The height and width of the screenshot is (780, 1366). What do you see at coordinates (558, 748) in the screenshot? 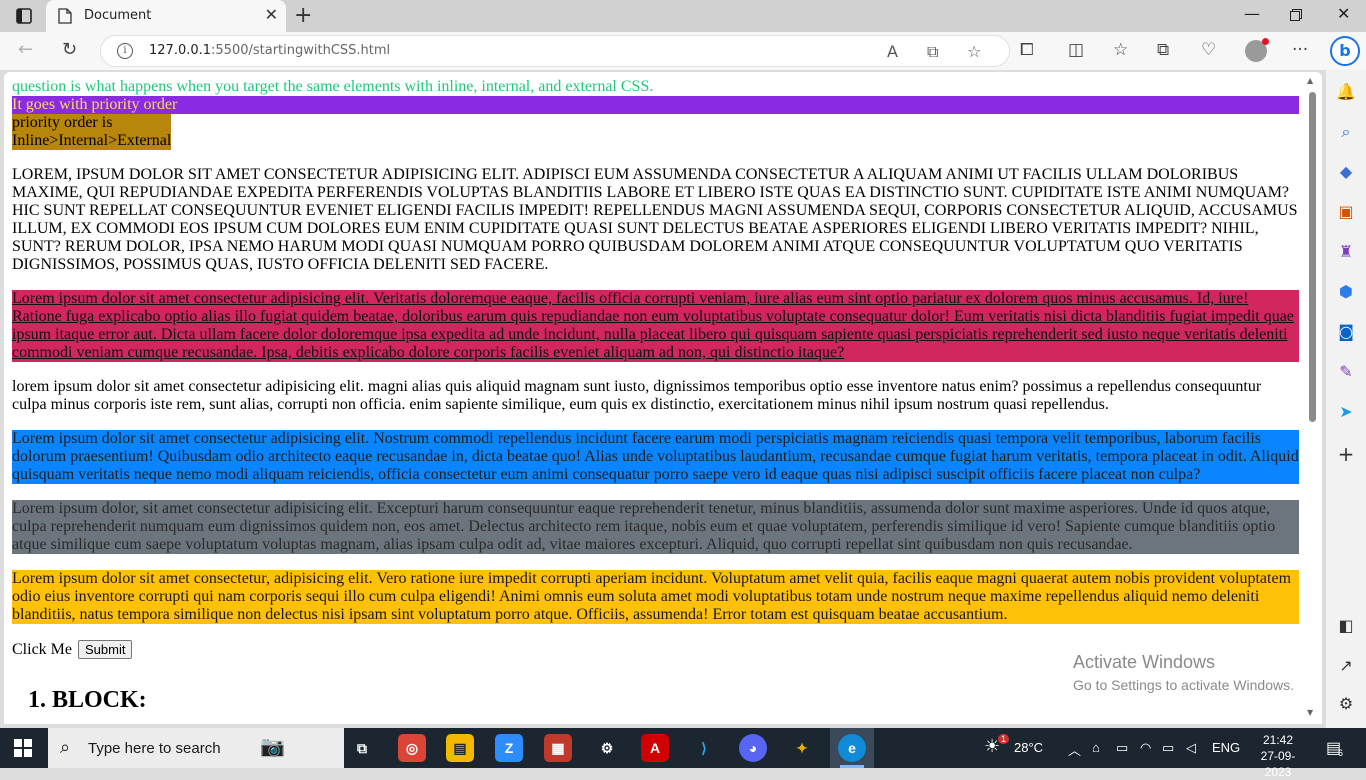
I see `winrar-icon: ▦` at bounding box center [558, 748].